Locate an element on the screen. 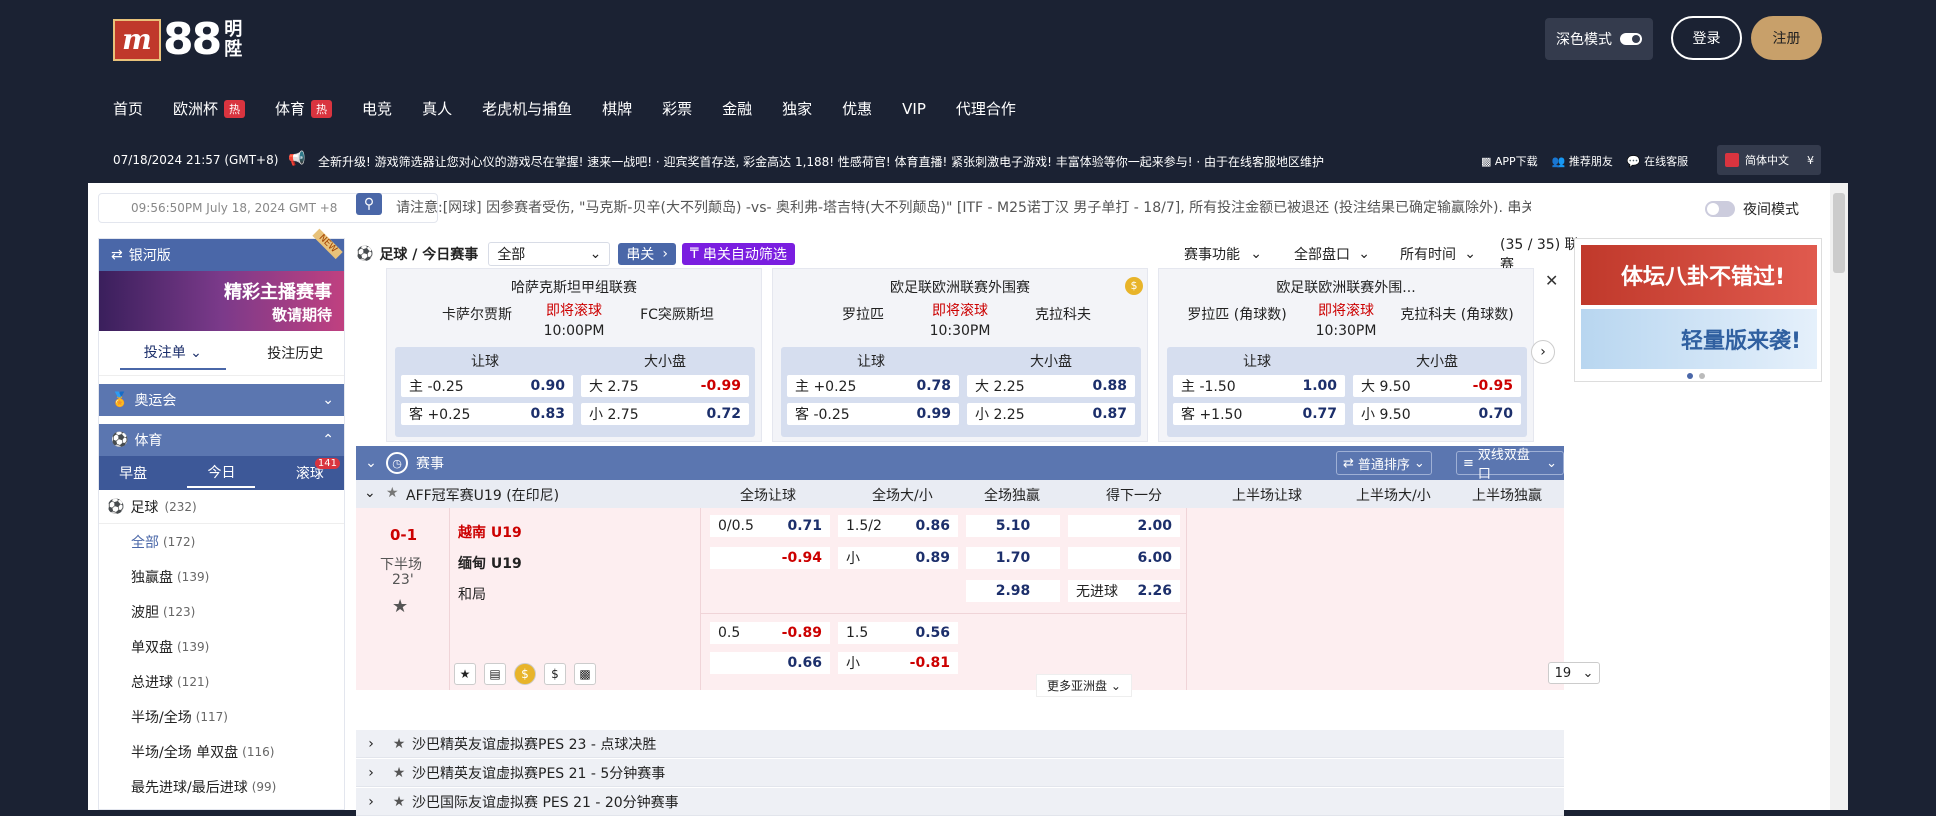  odds-cell: 小 2.75 0.72 is located at coordinates (665, 414).